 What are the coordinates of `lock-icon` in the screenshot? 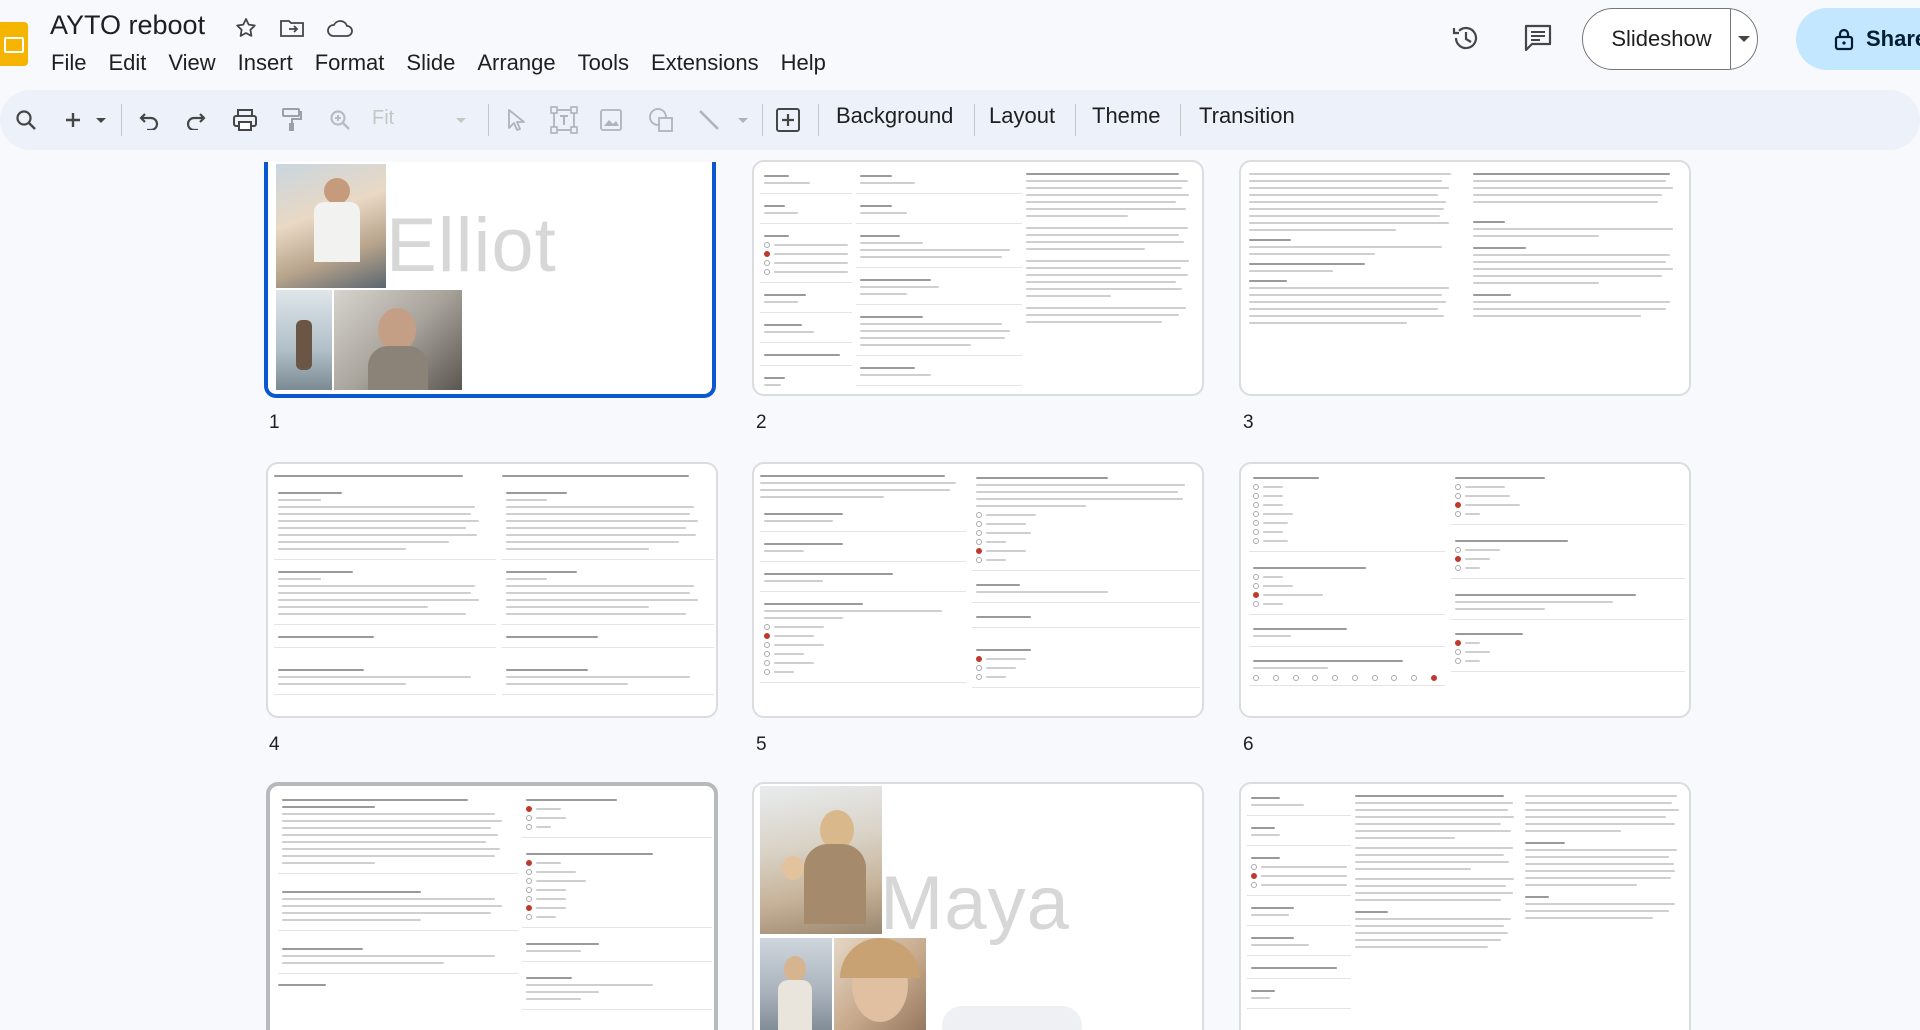 It's located at (1844, 39).